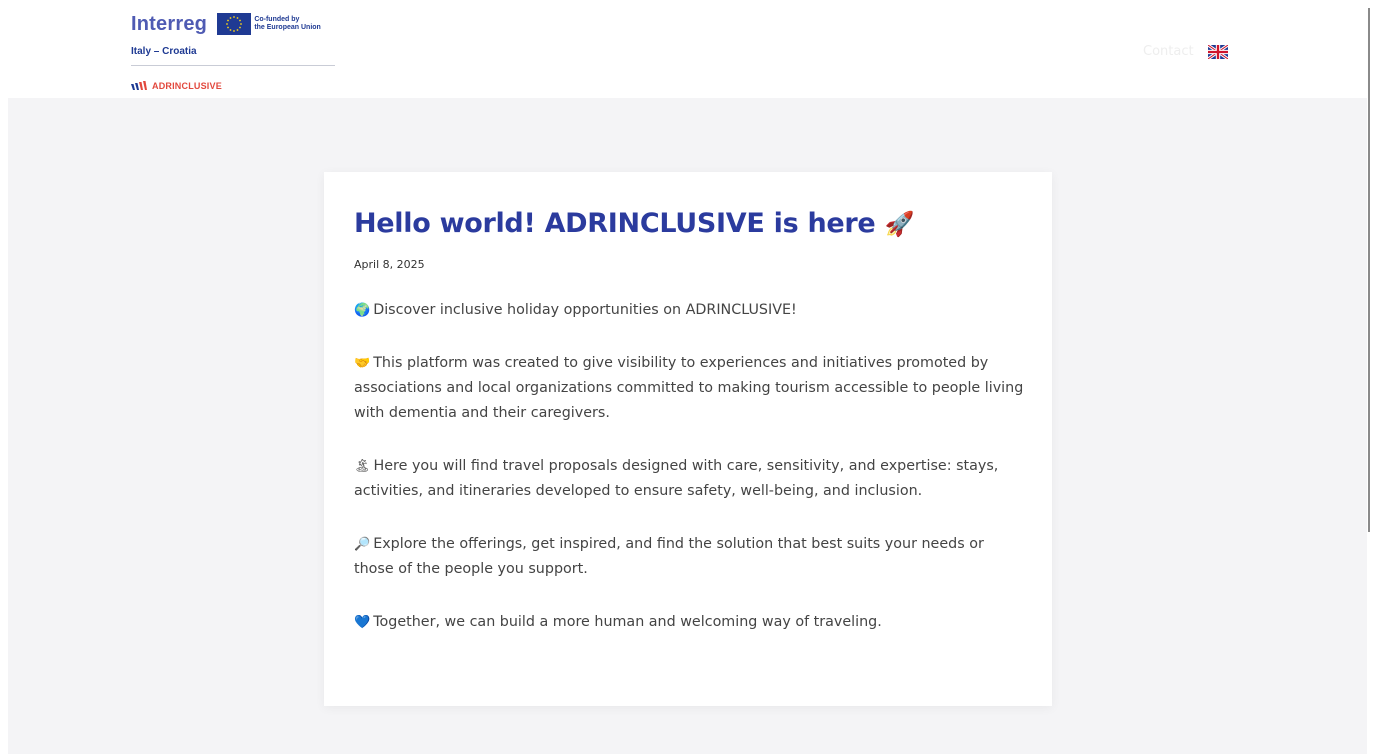 This screenshot has width=1375, height=754. Describe the element at coordinates (615, 223) in the screenshot. I see `post-title-text: Hello world! ADRINCLUSIVE is here` at that location.